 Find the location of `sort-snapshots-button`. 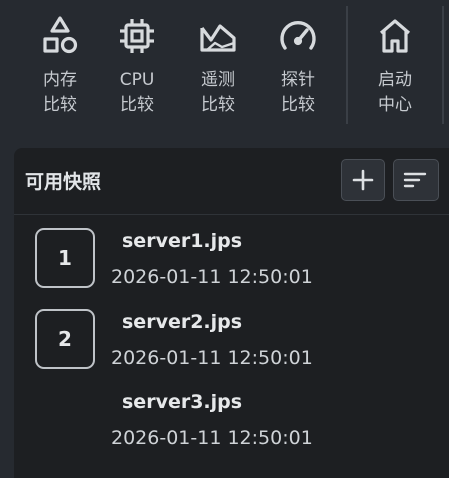

sort-snapshots-button is located at coordinates (416, 180).